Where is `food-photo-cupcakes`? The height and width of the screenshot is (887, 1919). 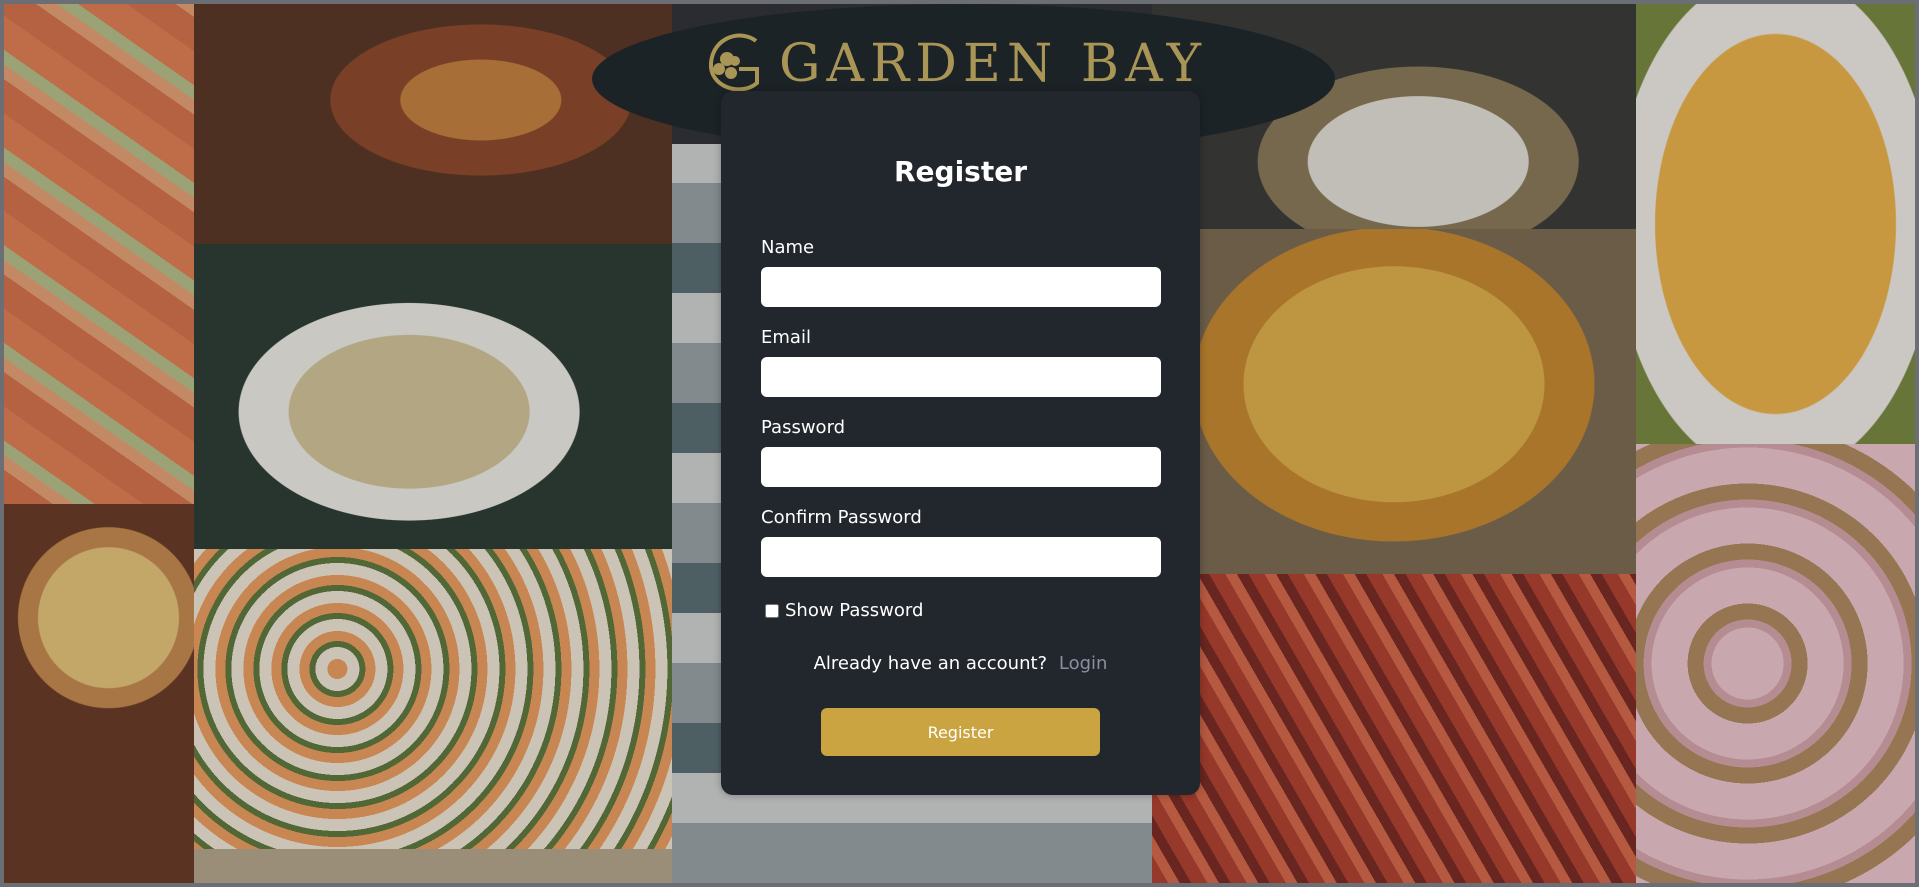 food-photo-cupcakes is located at coordinates (1775, 663).